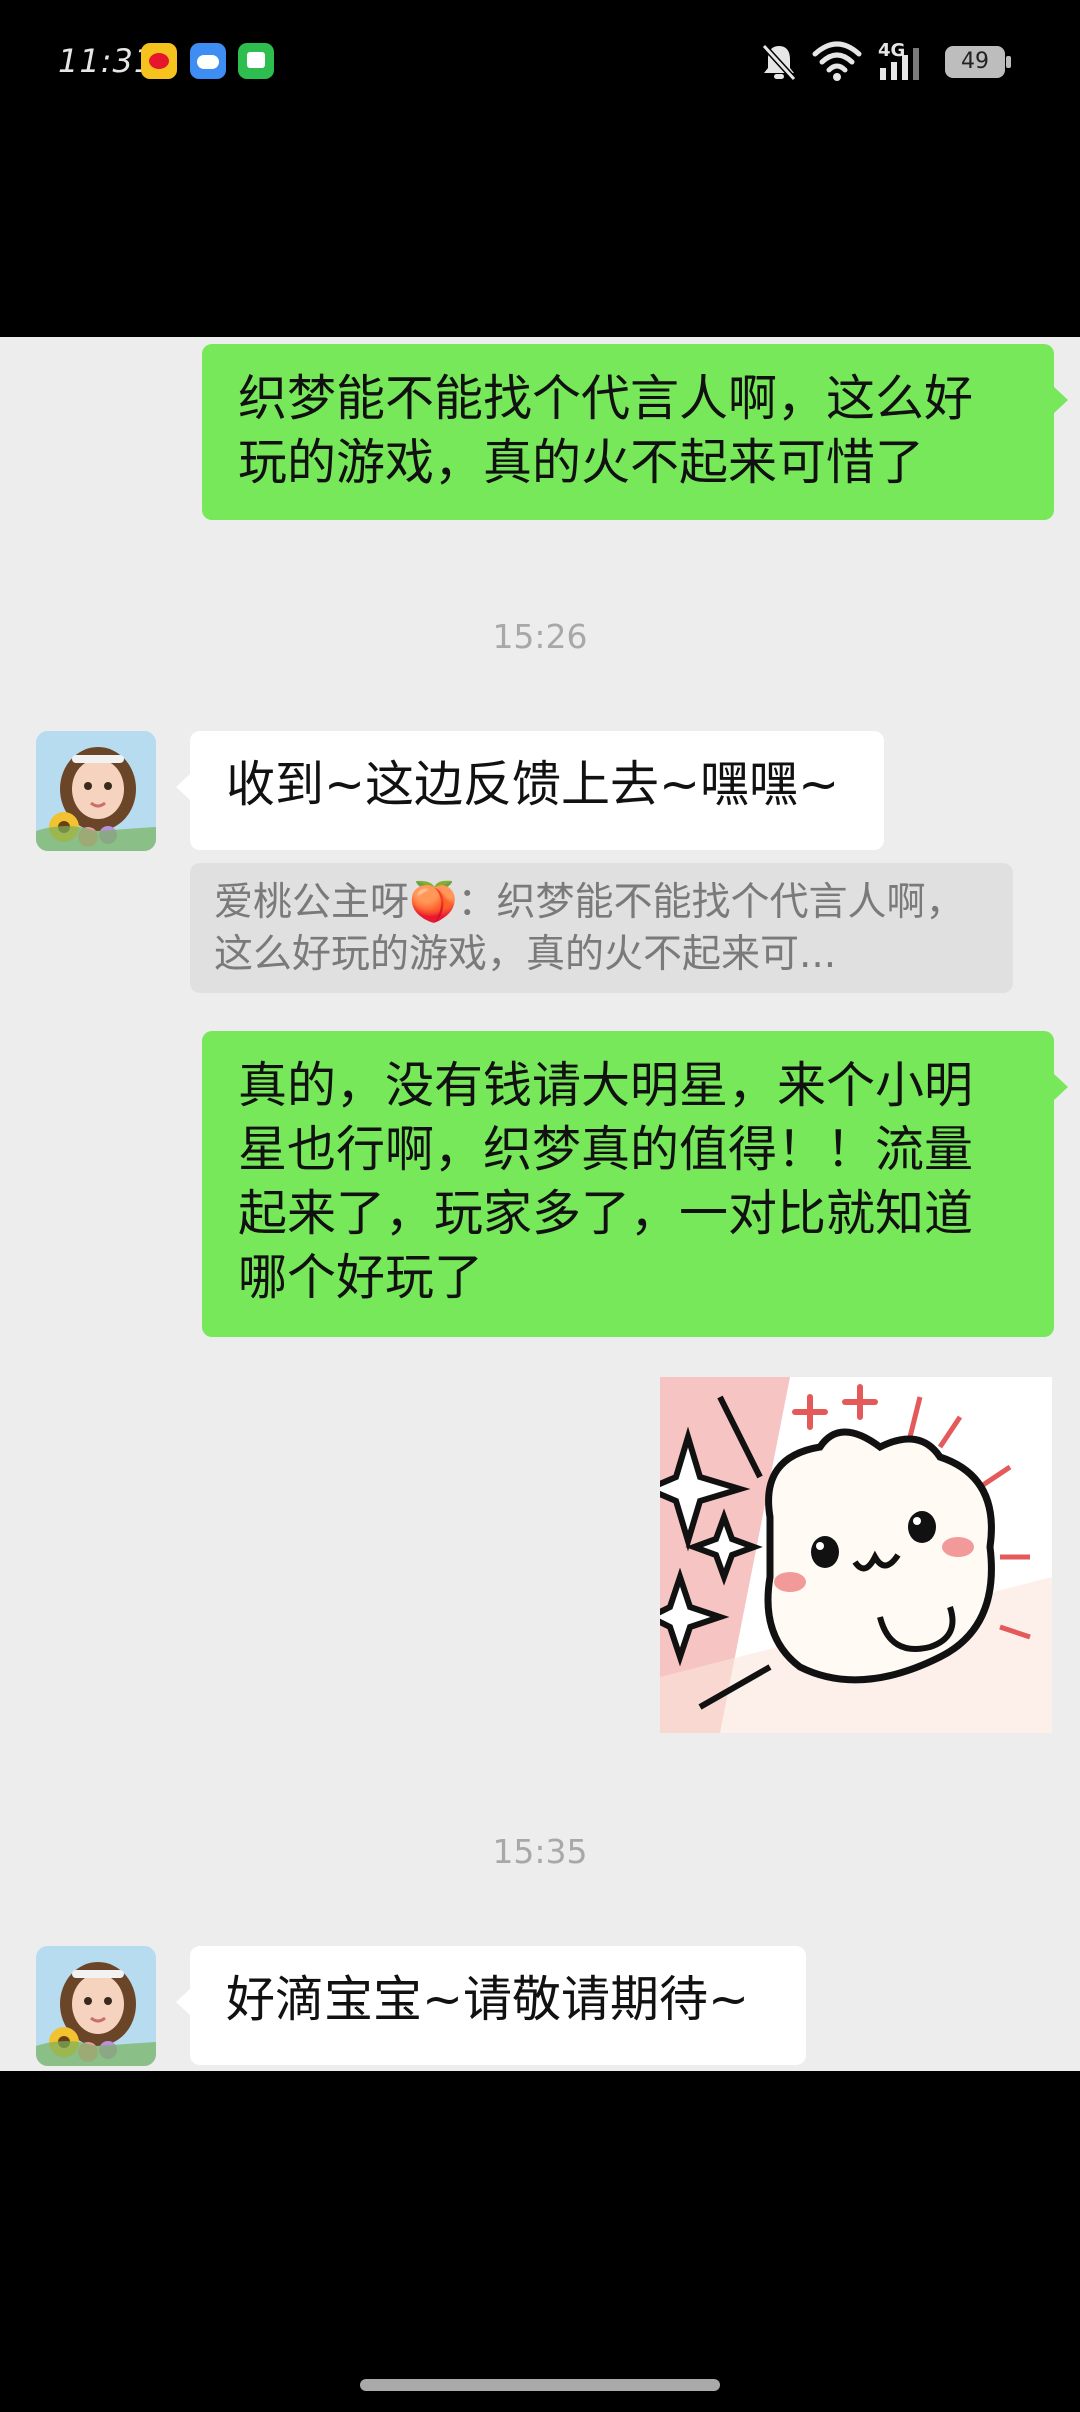 The height and width of the screenshot is (2412, 1080). What do you see at coordinates (975, 61) in the screenshot?
I see `battery-level: 49` at bounding box center [975, 61].